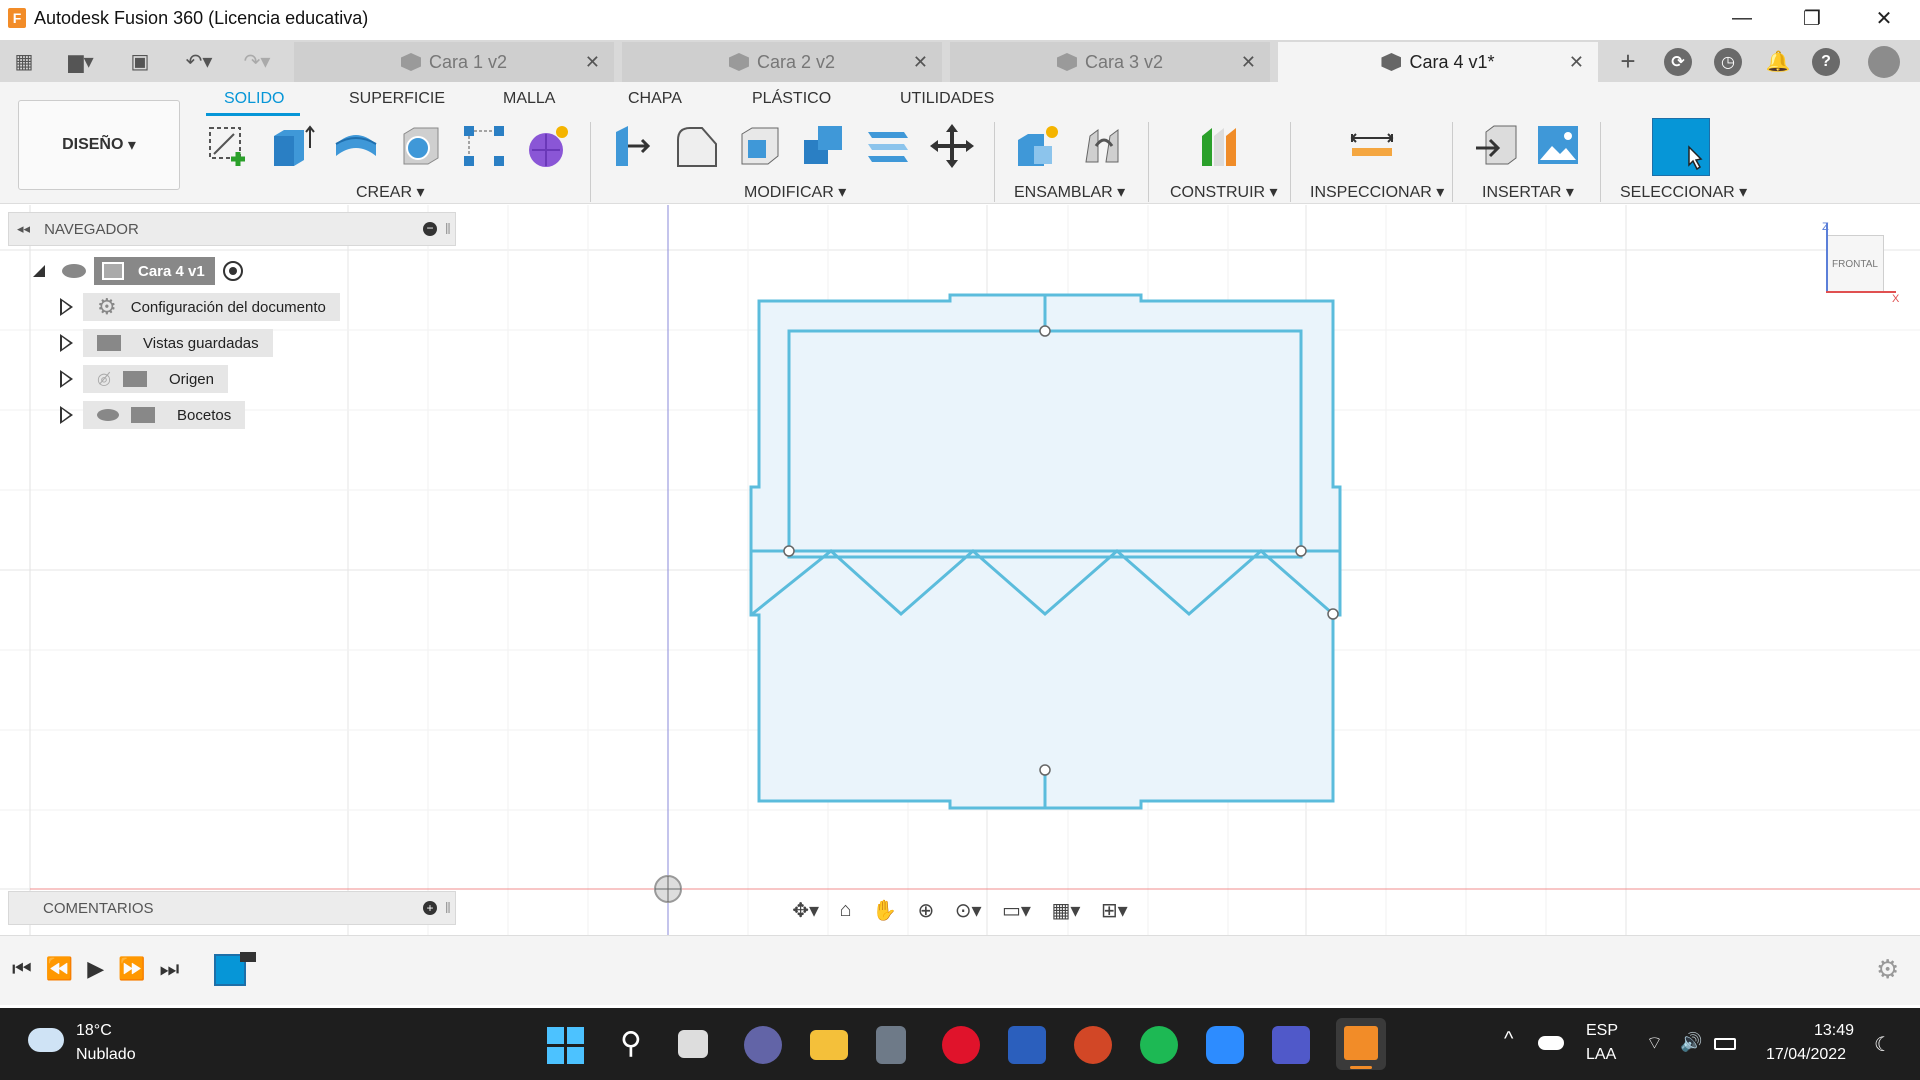  I want to click on timeline-marker, so click(248, 957).